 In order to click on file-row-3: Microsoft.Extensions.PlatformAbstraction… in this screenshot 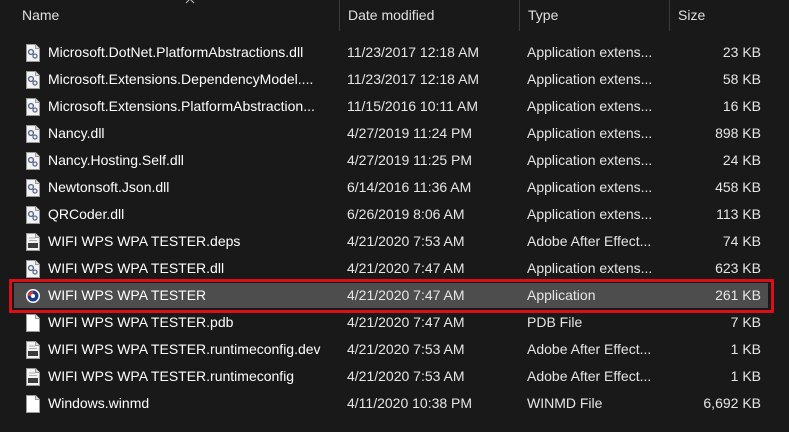, I will do `click(394, 106)`.